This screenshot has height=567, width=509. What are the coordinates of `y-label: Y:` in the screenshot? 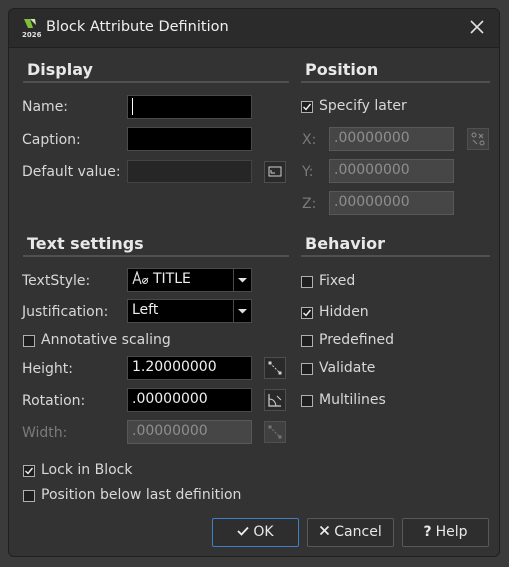 It's located at (308, 172).